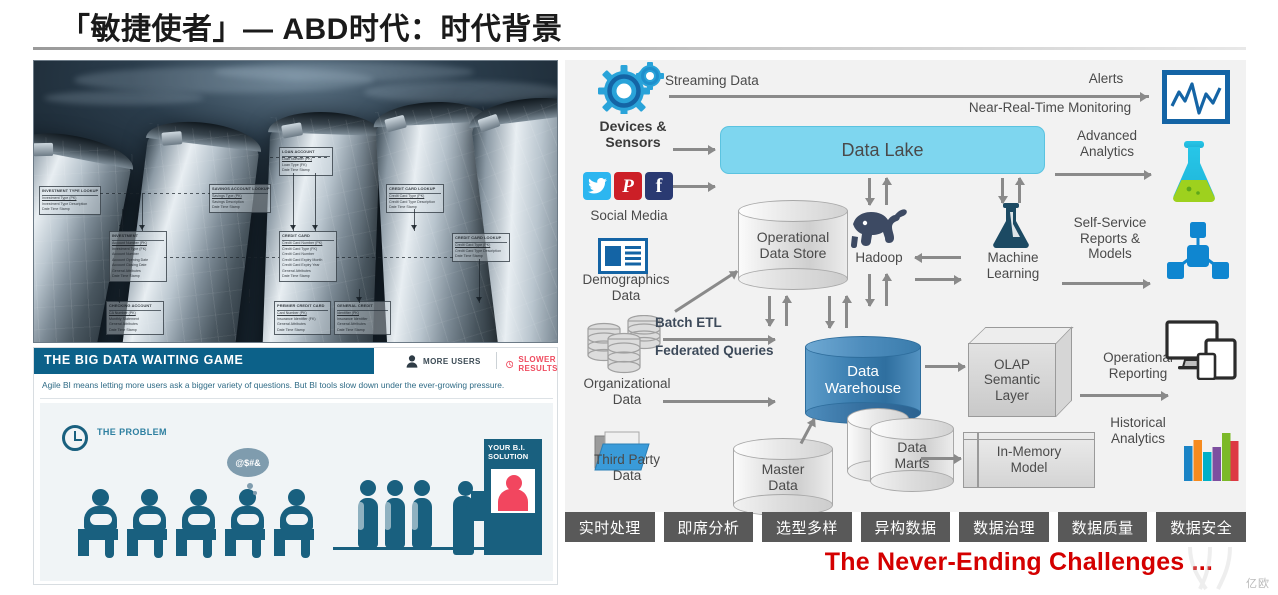 This screenshot has width=1278, height=595. What do you see at coordinates (863, 380) in the screenshot?
I see `data-warehouse-cylinder: Data Warehouse` at bounding box center [863, 380].